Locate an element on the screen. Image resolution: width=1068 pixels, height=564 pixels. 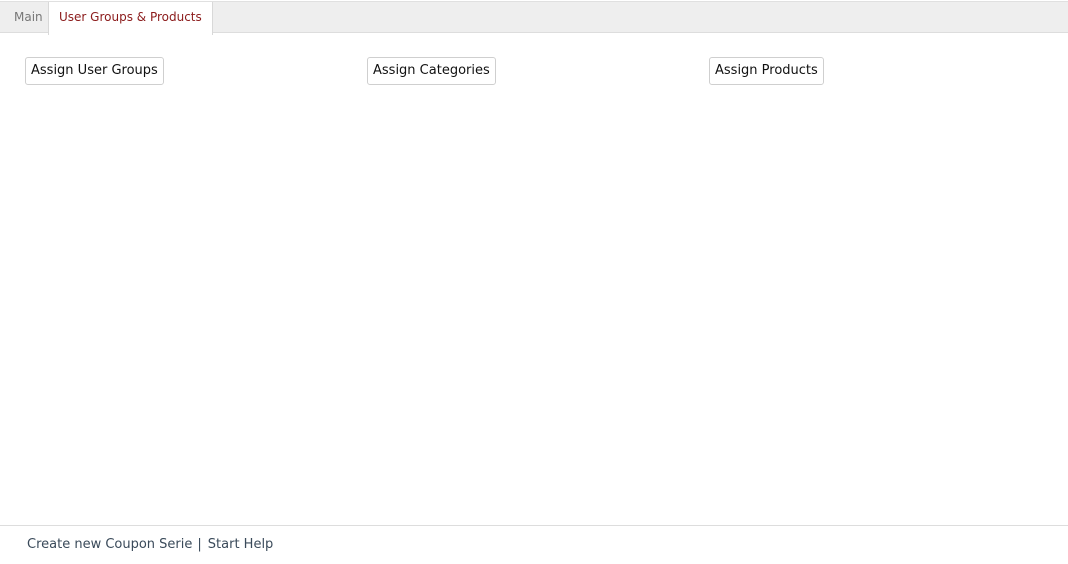
assign-categories-button: Assign Categories is located at coordinates (431, 71).